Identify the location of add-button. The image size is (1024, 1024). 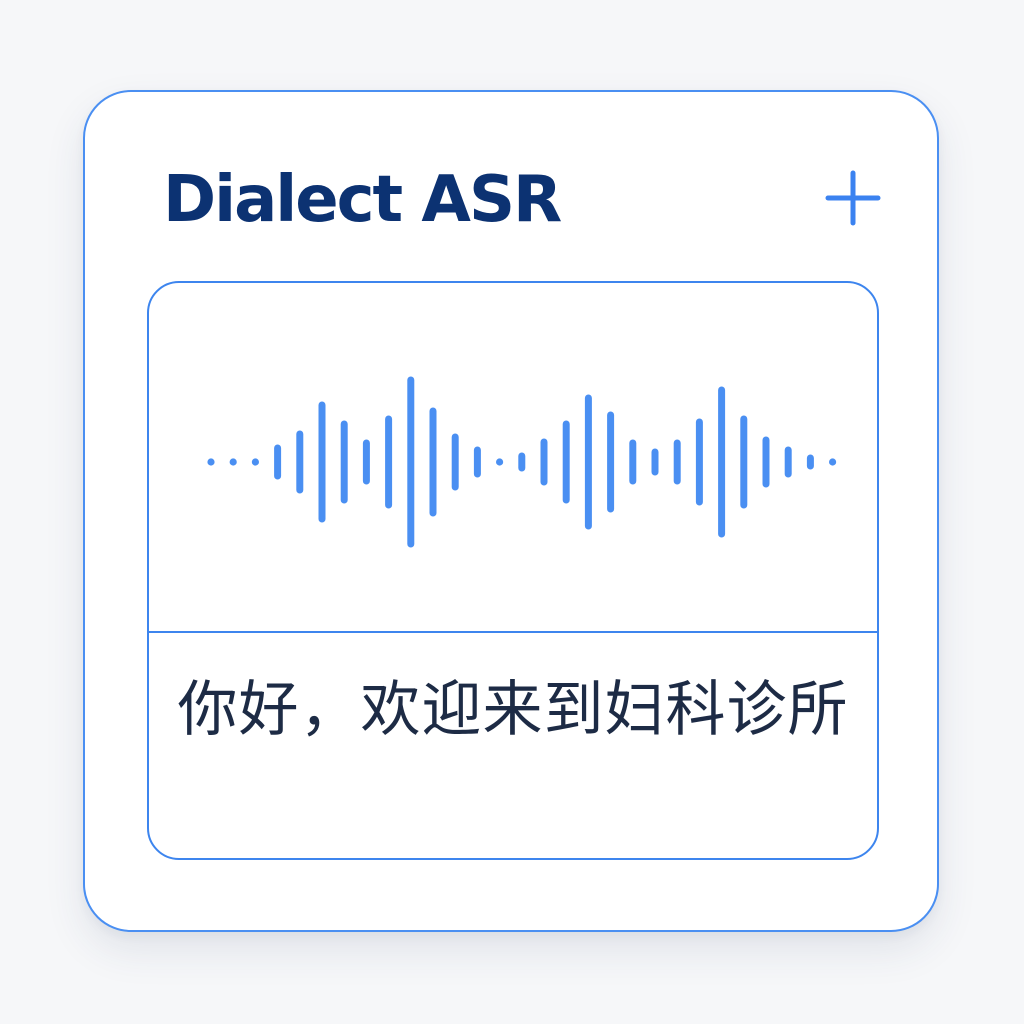
(853, 198).